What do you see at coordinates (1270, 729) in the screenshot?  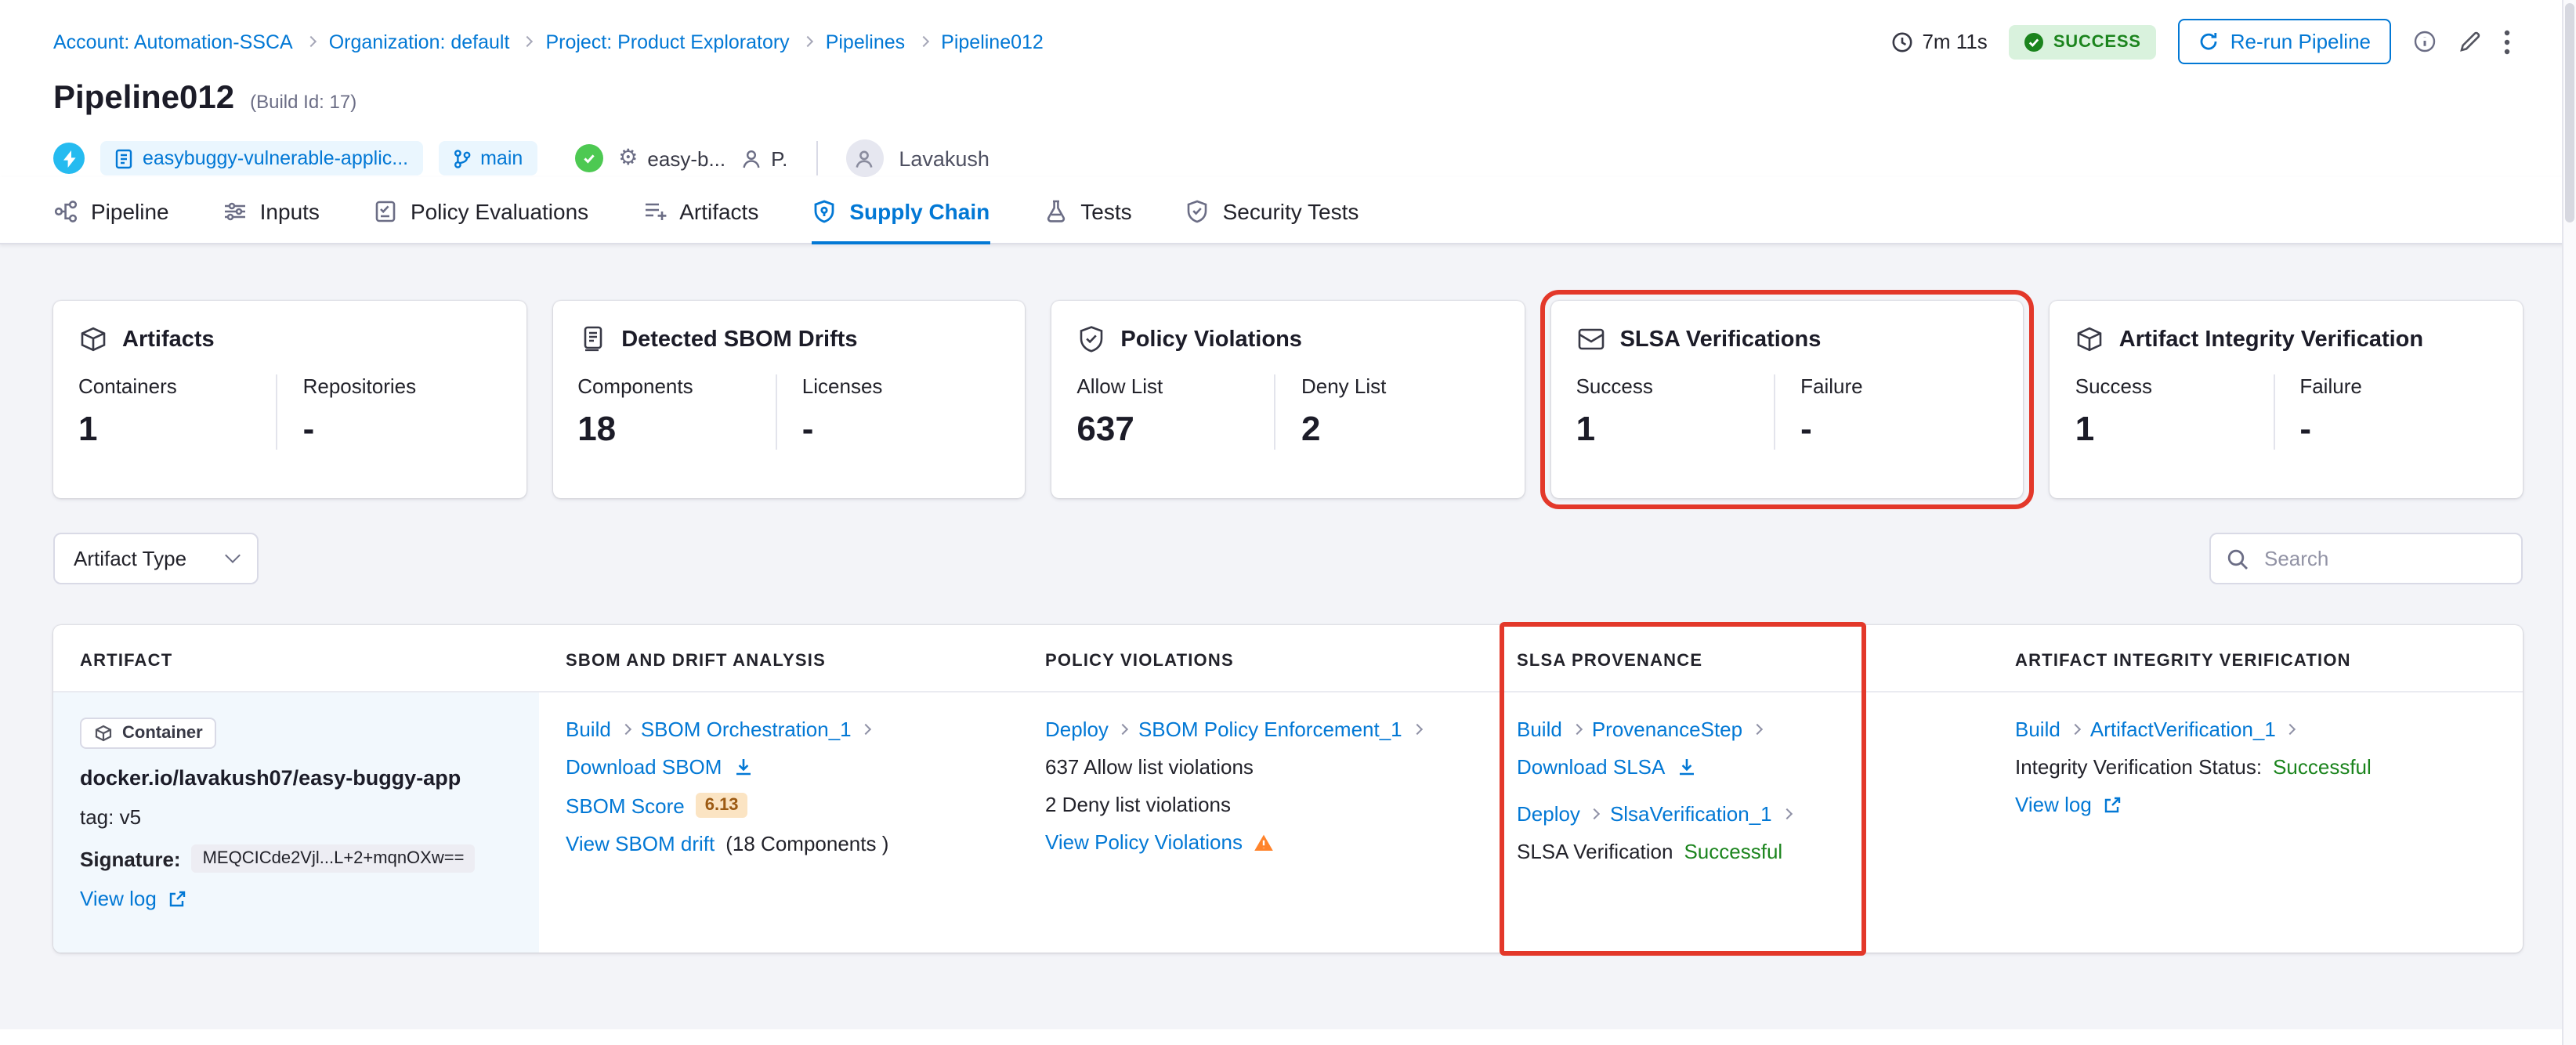 I see `policy-step-link: SBOM Policy Enforcement_1` at bounding box center [1270, 729].